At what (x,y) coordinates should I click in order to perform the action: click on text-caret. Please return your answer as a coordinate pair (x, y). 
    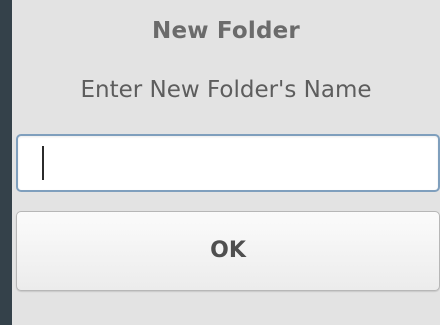
    Looking at the image, I should click on (43, 163).